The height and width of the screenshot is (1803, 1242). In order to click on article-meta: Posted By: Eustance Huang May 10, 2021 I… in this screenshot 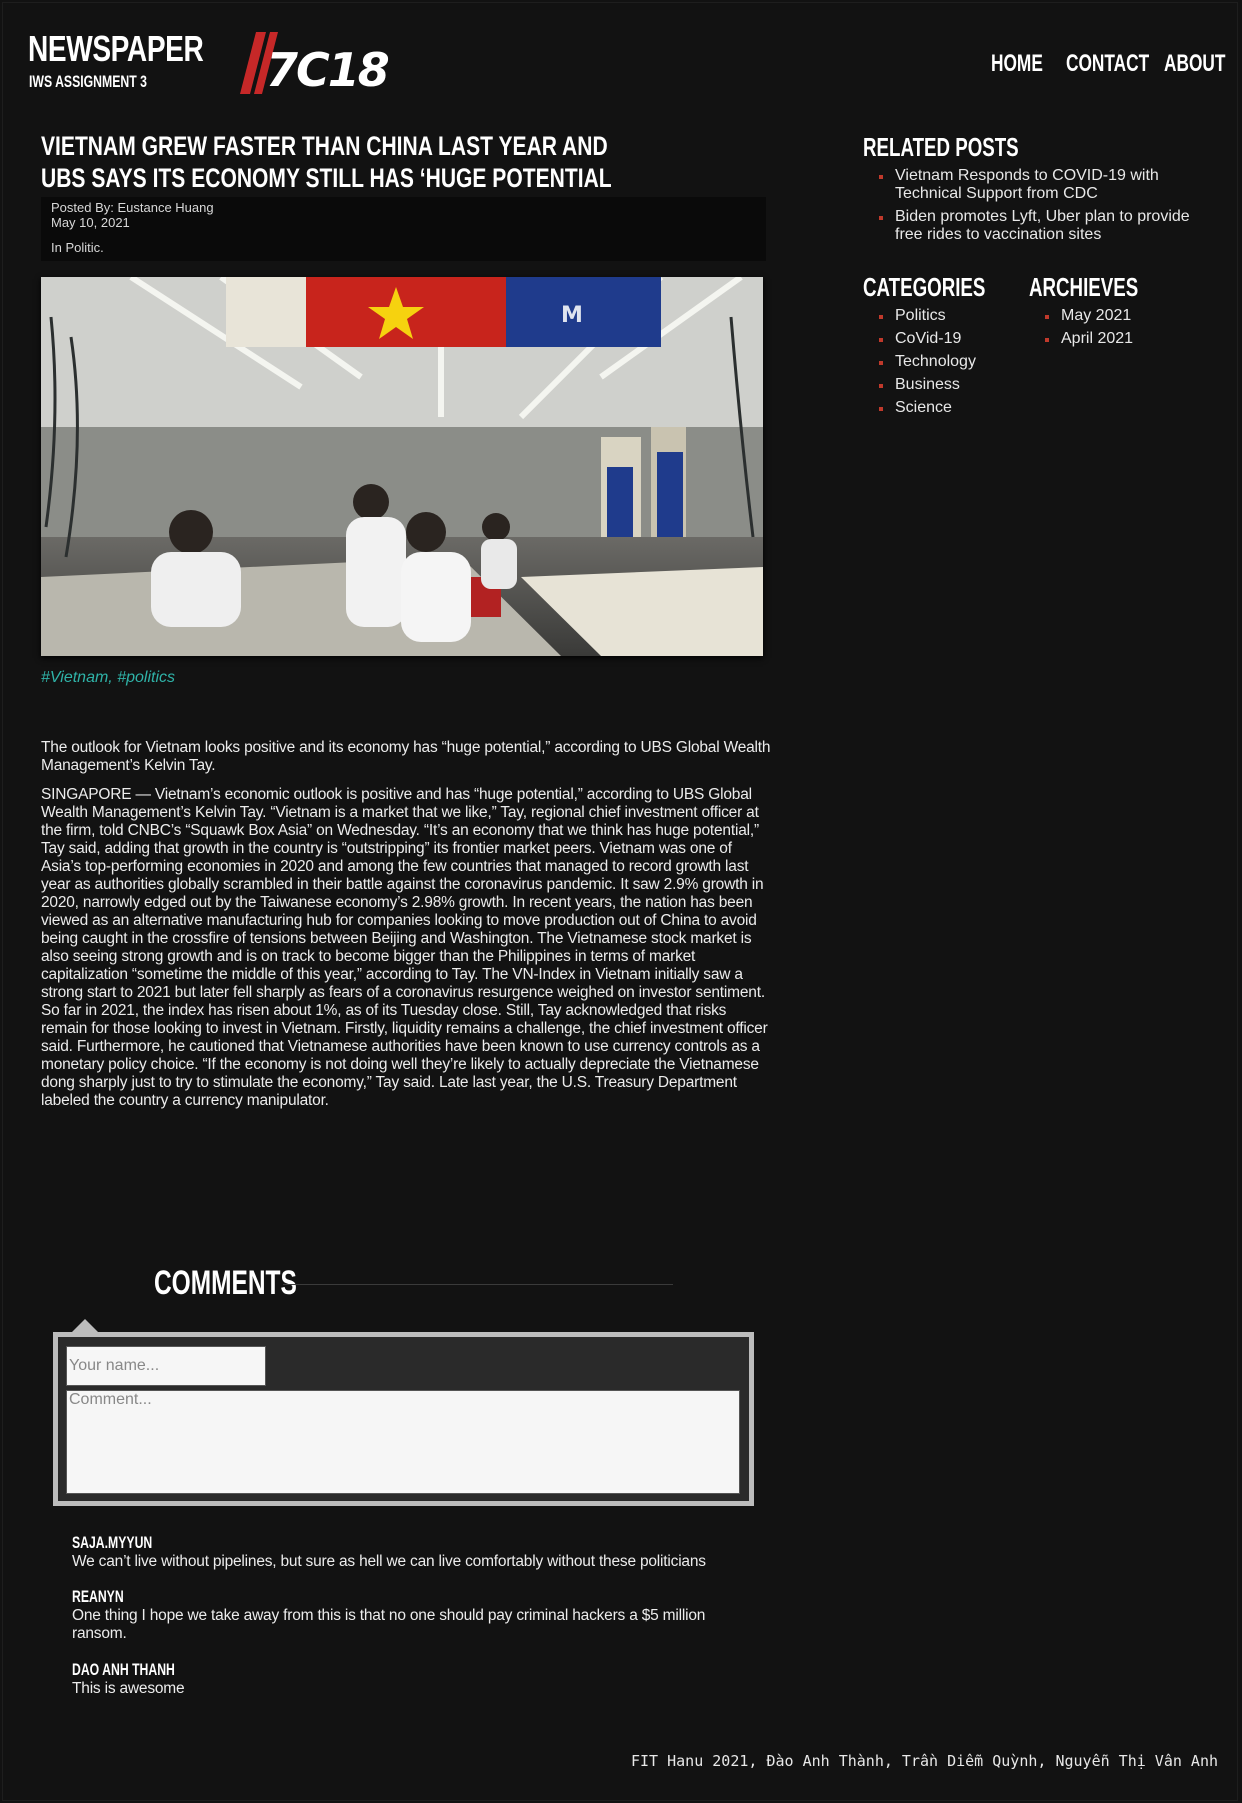, I will do `click(403, 229)`.